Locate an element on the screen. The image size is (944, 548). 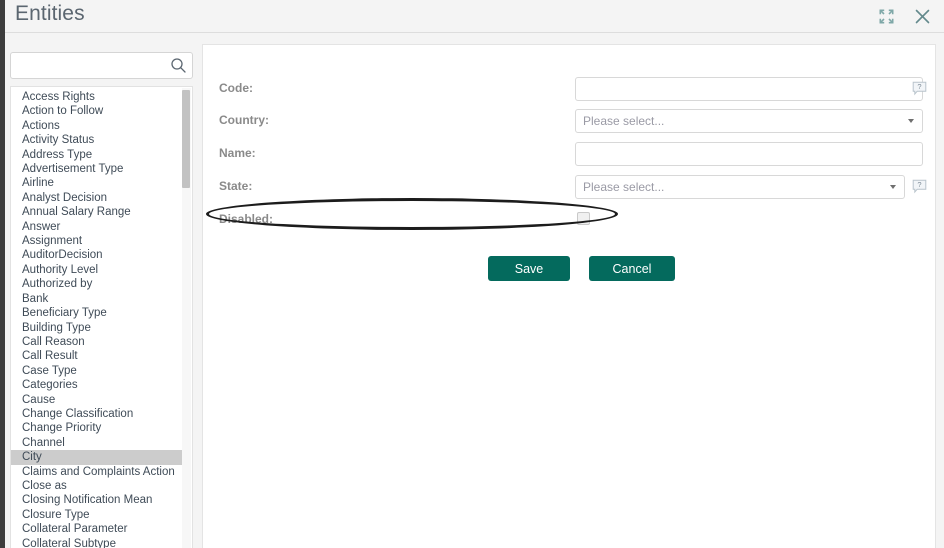
cancel-button: Cancel is located at coordinates (632, 268).